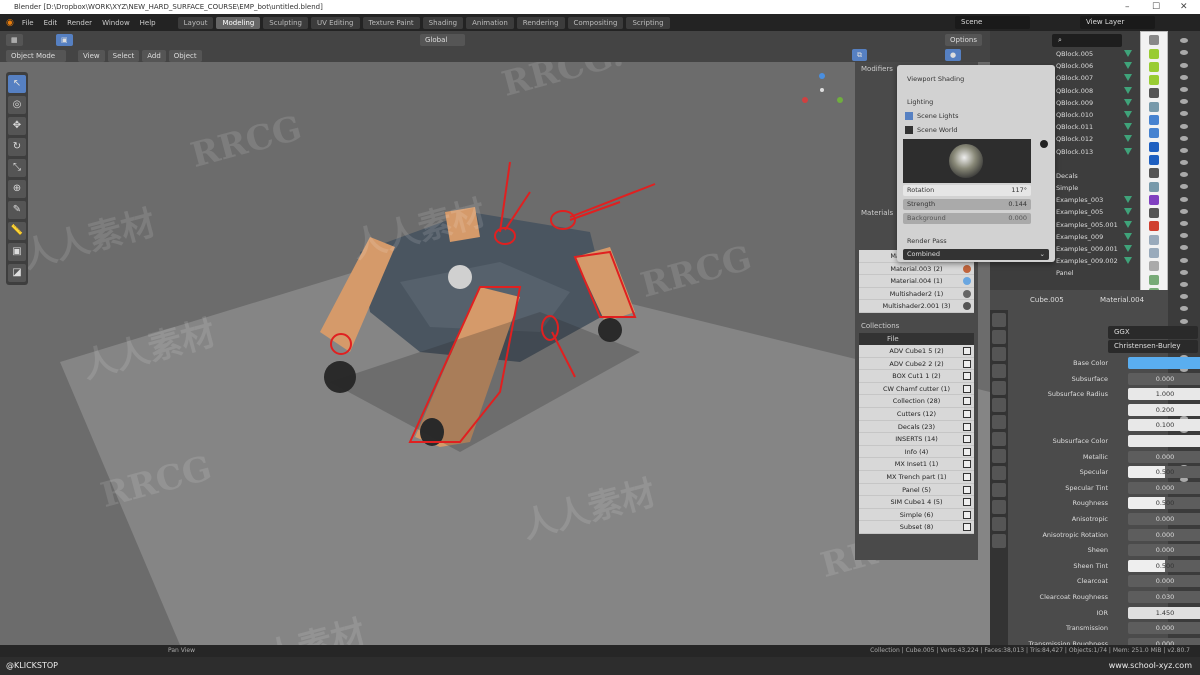  What do you see at coordinates (916, 427) in the screenshot?
I see `collection-item: Decals (23)` at bounding box center [916, 427].